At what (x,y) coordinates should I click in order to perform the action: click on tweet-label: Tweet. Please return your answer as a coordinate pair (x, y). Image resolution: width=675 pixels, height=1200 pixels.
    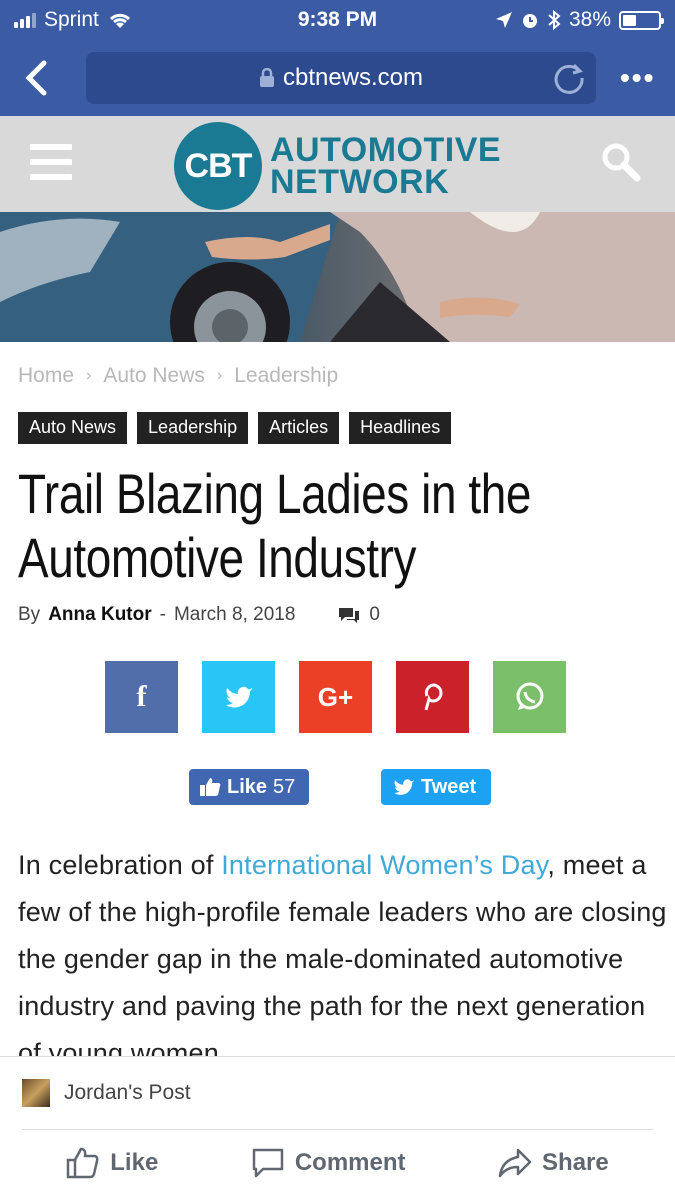
    Looking at the image, I should click on (449, 786).